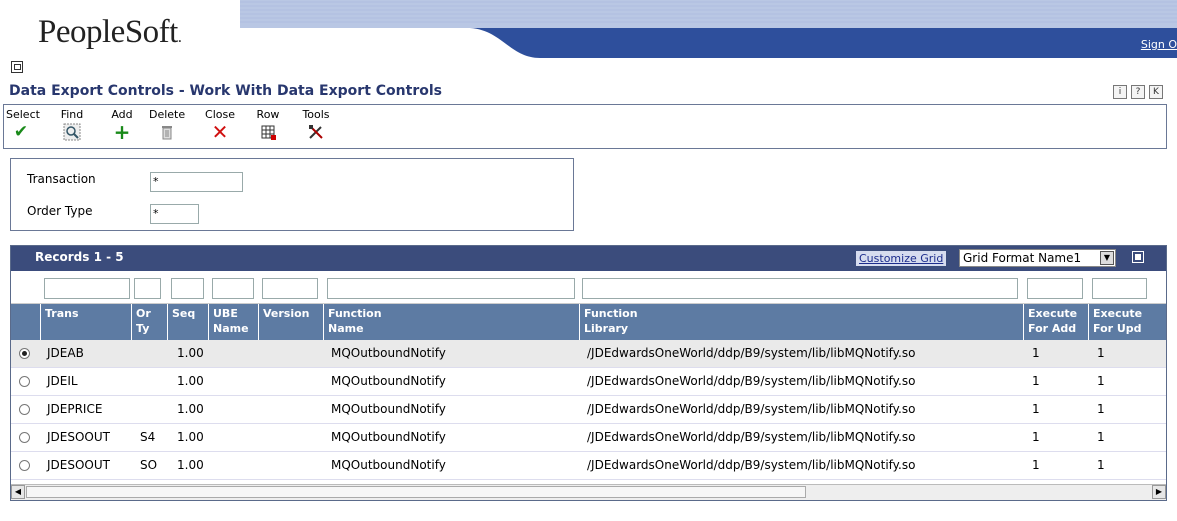 This screenshot has height=521, width=1177. I want to click on col-trans: Trans, so click(85, 322).